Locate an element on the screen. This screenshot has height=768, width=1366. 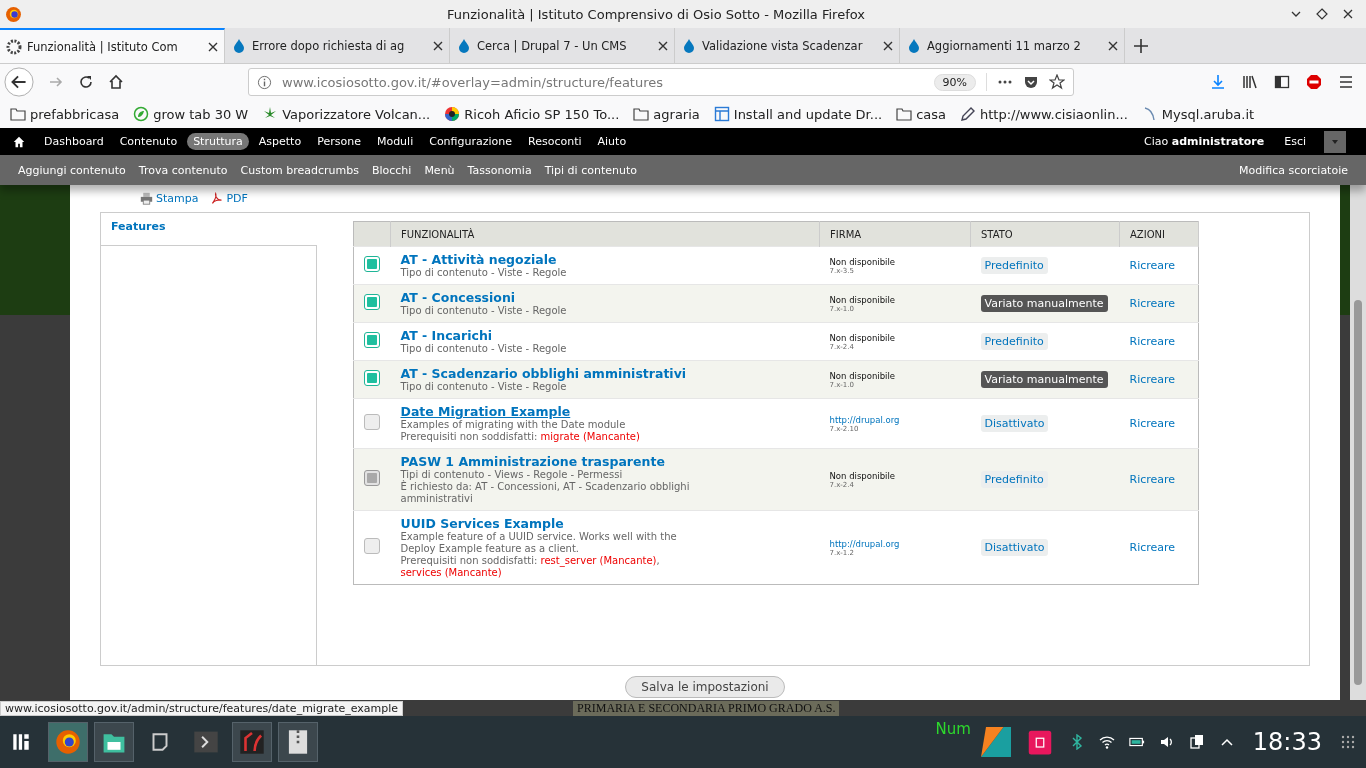
download-icon is located at coordinates (1218, 82).